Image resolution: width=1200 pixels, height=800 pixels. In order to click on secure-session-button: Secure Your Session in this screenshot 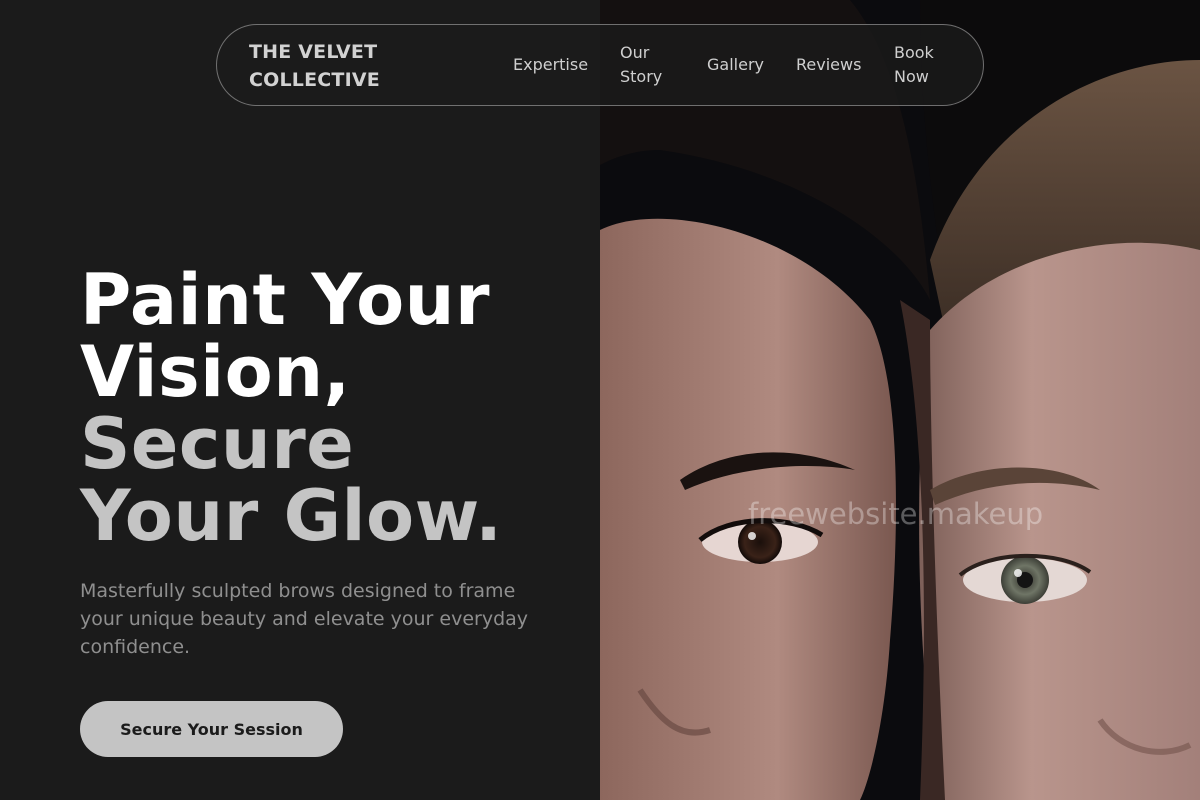, I will do `click(211, 729)`.